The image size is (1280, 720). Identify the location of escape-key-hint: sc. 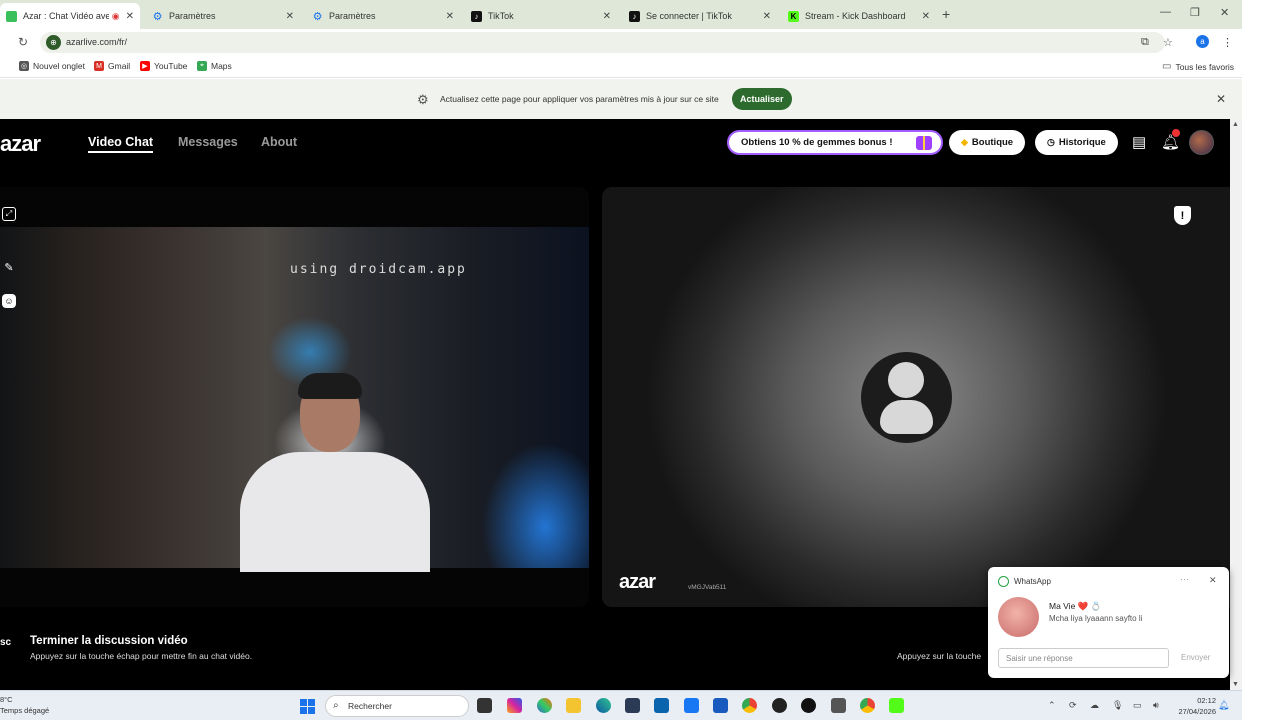
(6, 642).